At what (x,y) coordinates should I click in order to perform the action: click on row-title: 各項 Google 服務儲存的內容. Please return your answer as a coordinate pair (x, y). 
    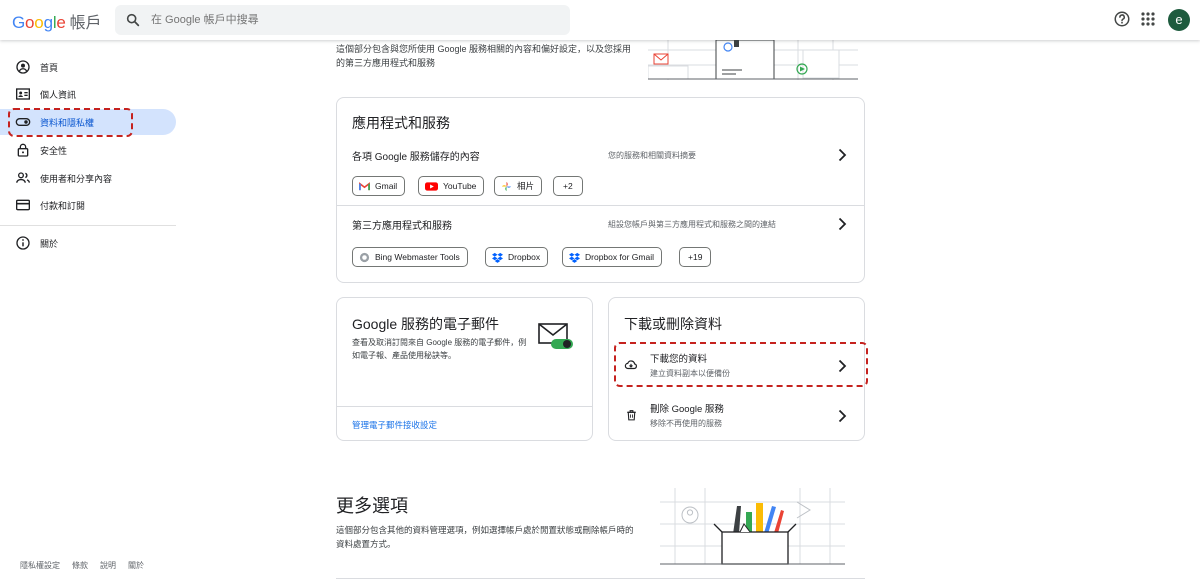
    Looking at the image, I should click on (416, 157).